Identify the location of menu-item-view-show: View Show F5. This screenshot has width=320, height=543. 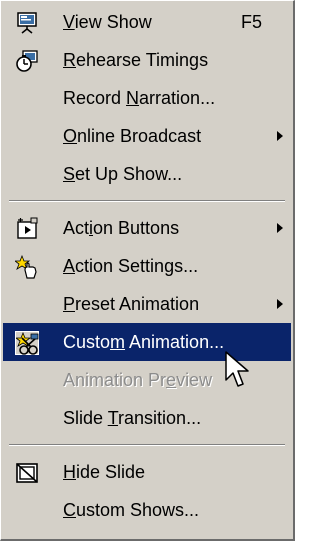
(147, 22).